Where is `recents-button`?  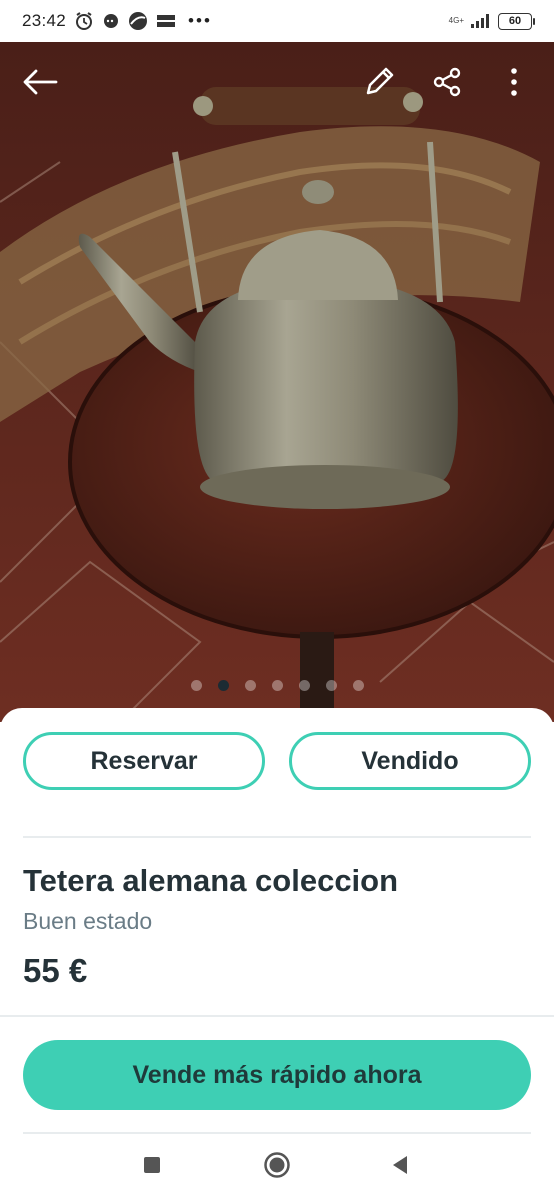 recents-button is located at coordinates (152, 1167).